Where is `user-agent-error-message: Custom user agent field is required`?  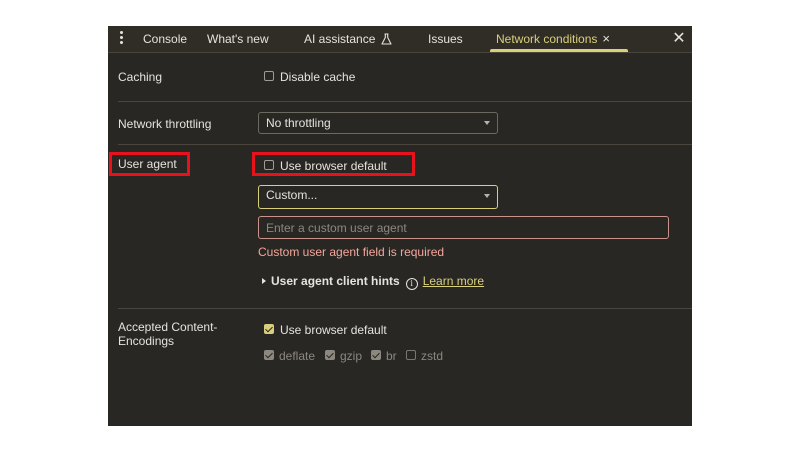 user-agent-error-message: Custom user agent field is required is located at coordinates (351, 252).